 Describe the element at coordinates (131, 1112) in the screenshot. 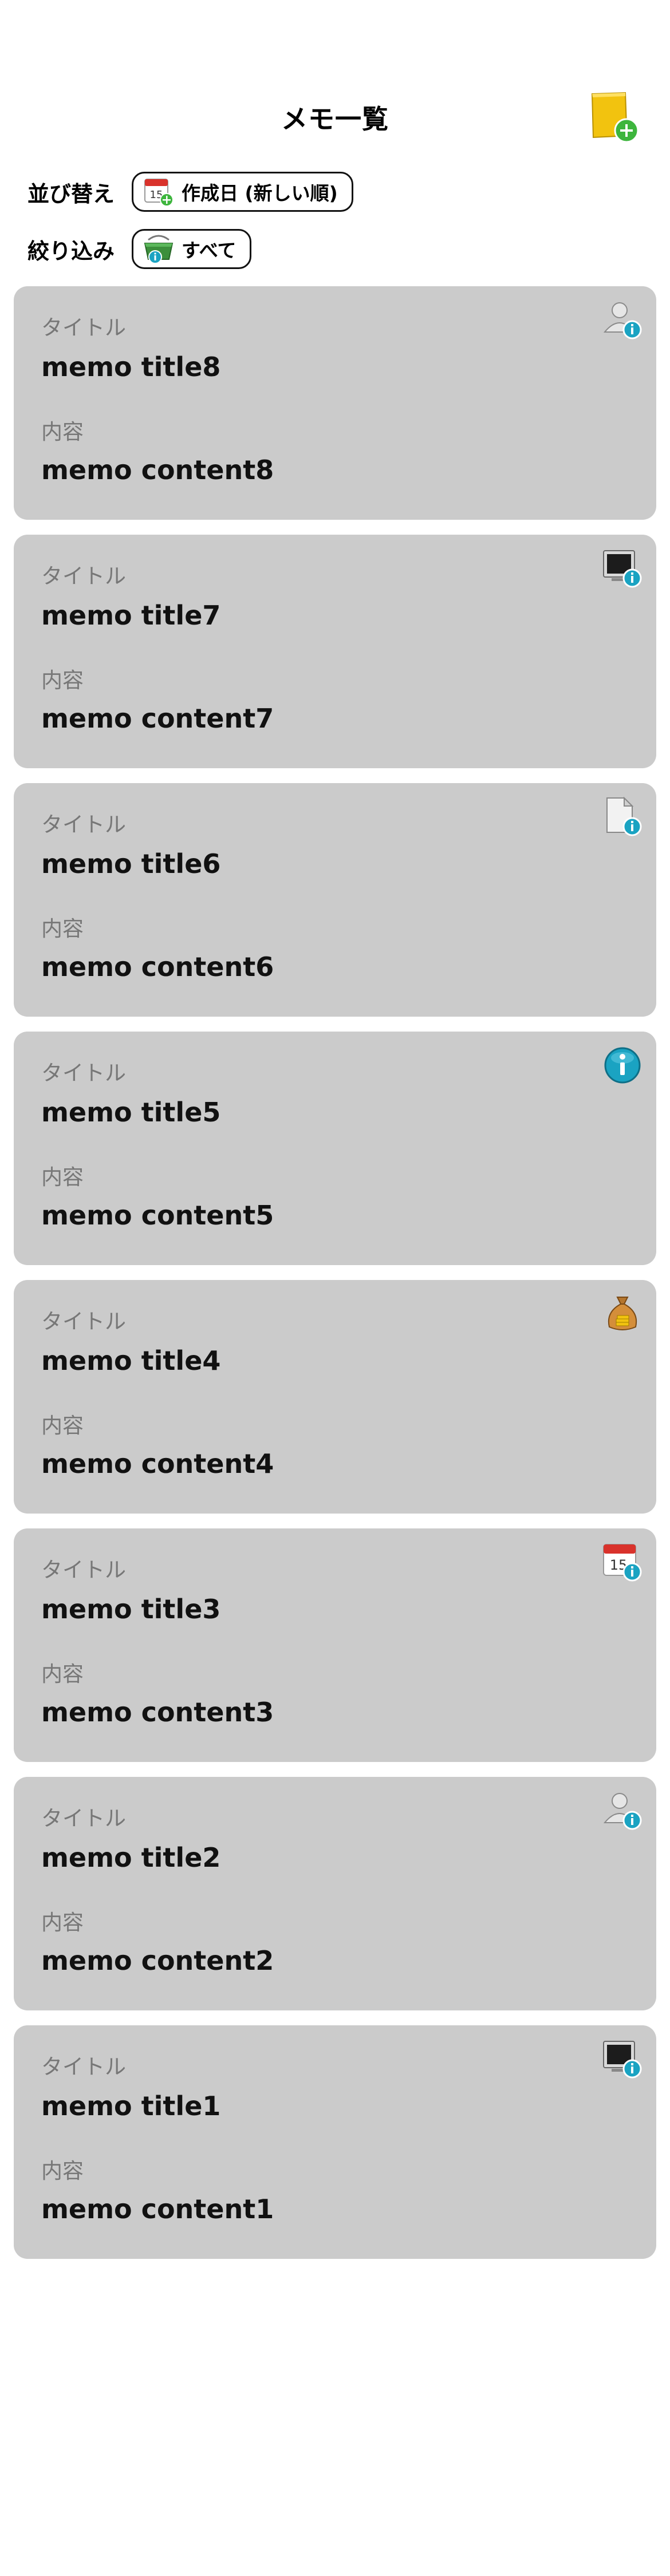

I see `memo-title: memo title5` at that location.